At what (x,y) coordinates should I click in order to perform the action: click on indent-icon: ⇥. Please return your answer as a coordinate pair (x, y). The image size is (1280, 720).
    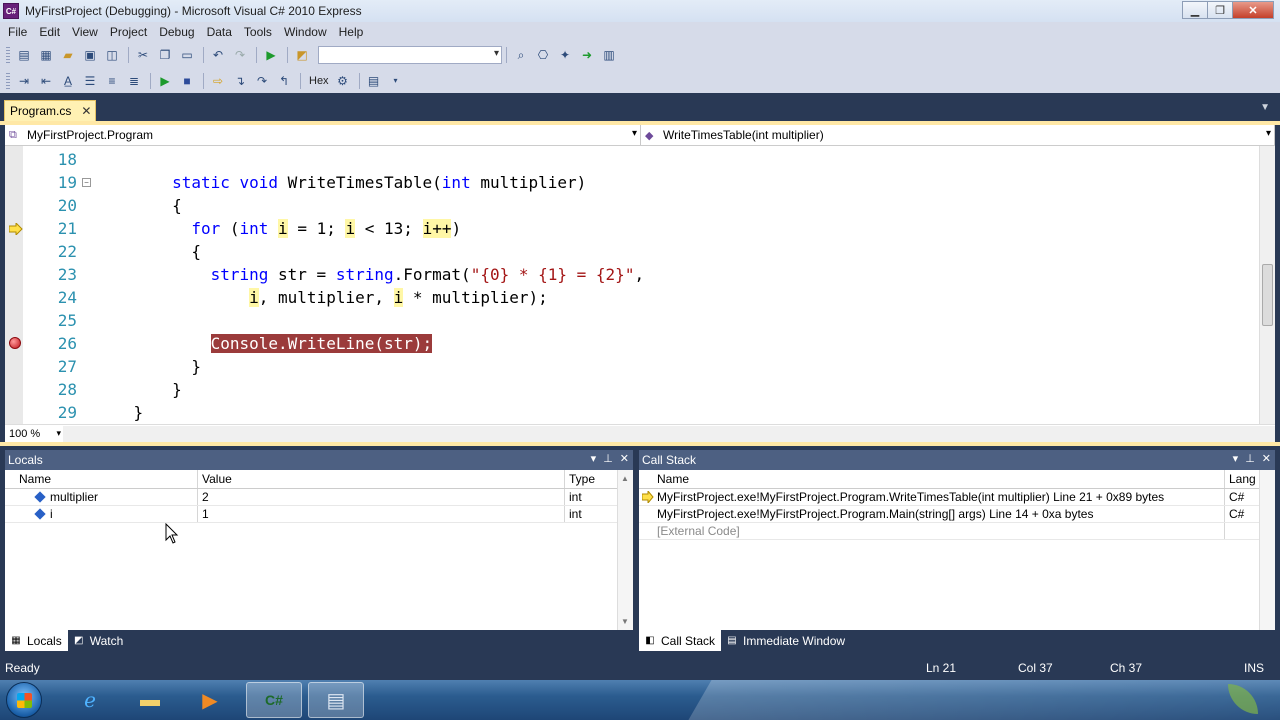
    Looking at the image, I should click on (24, 81).